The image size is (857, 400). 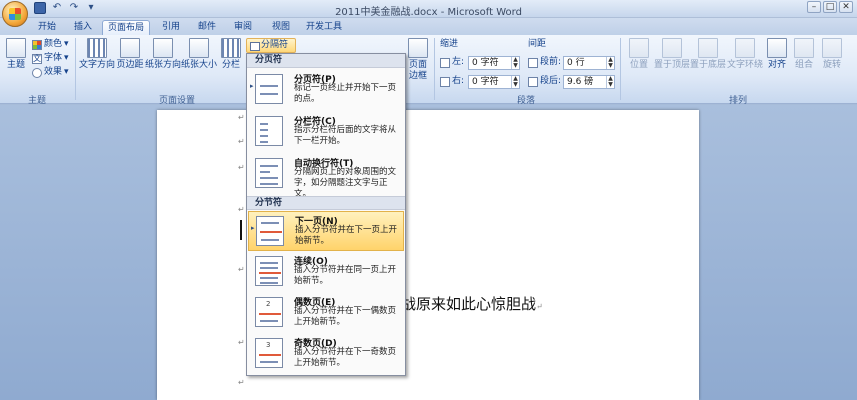 I want to click on position-button: 位置, so click(x=639, y=54).